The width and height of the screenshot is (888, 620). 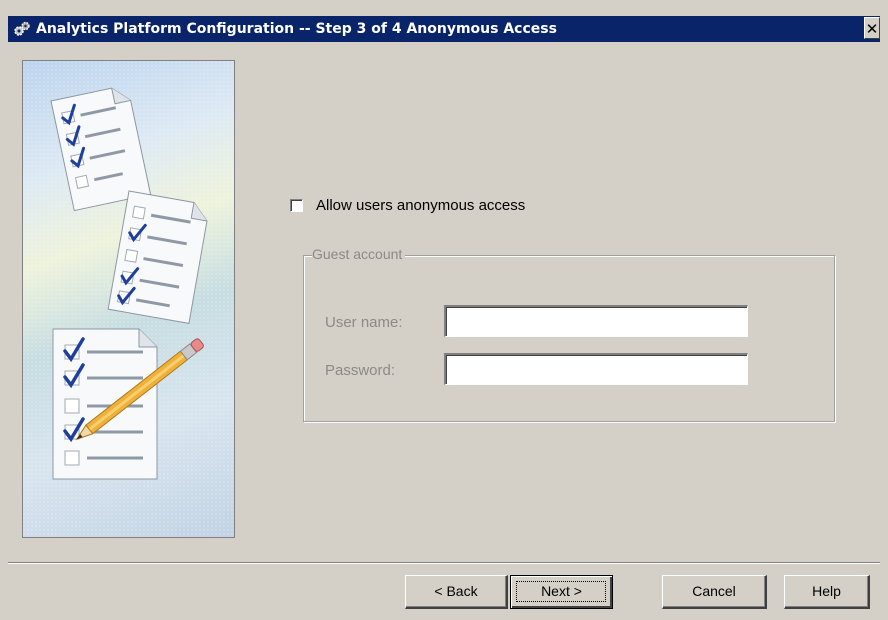 I want to click on gears-icon, so click(x=22, y=29).